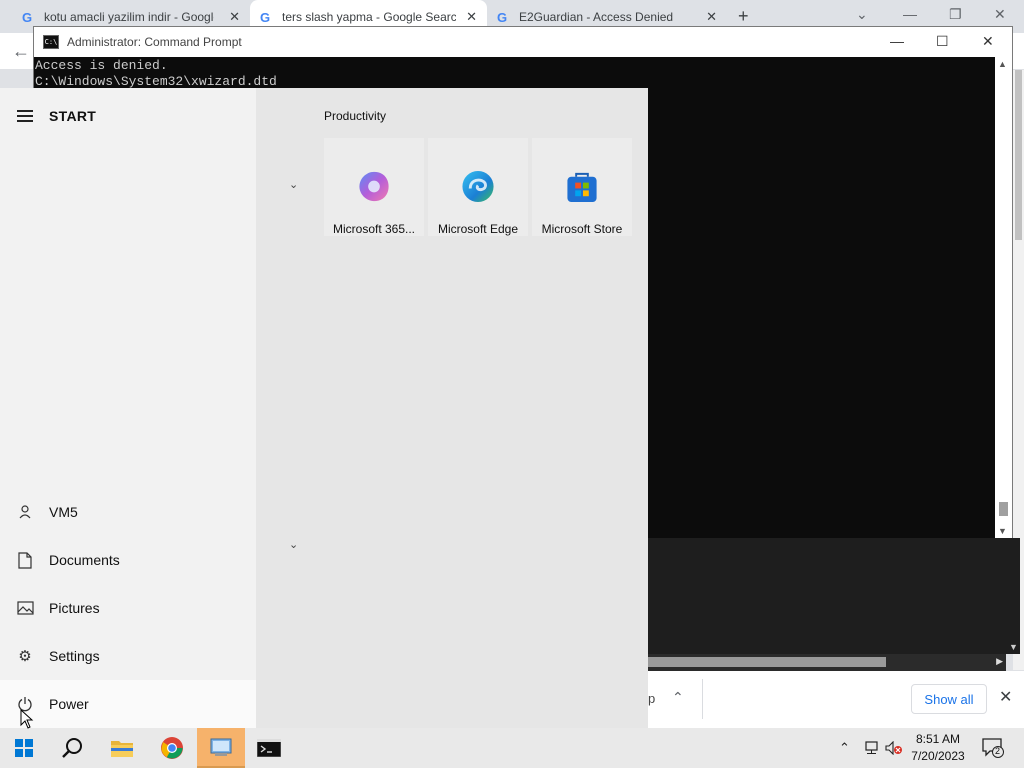 The width and height of the screenshot is (1024, 768). I want to click on file-explorer-icon, so click(122, 749).